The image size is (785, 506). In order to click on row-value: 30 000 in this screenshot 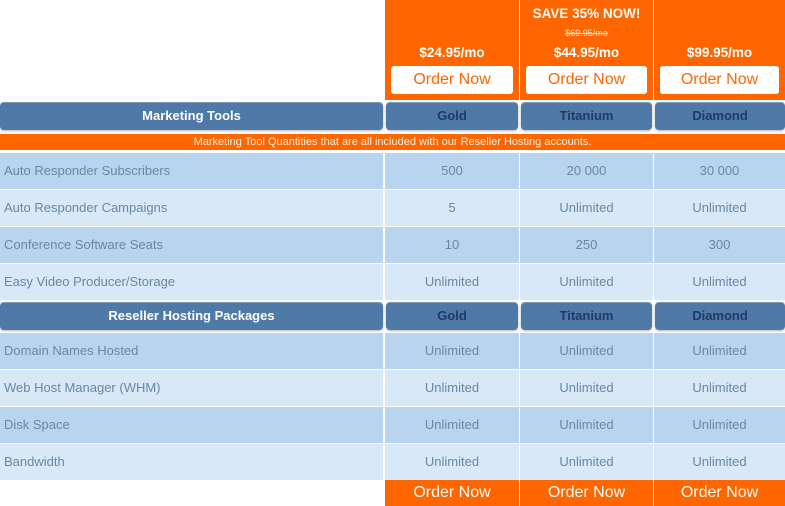, I will do `click(719, 171)`.